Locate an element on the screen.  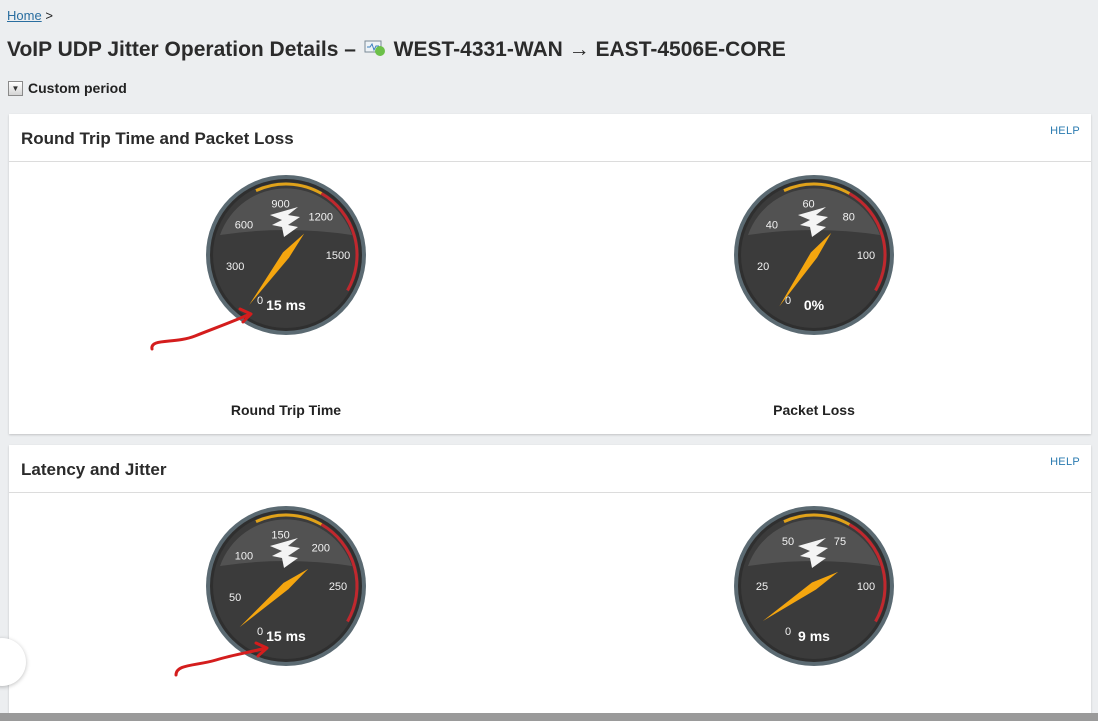
expand-arrow-icon: ▼ is located at coordinates (15, 88).